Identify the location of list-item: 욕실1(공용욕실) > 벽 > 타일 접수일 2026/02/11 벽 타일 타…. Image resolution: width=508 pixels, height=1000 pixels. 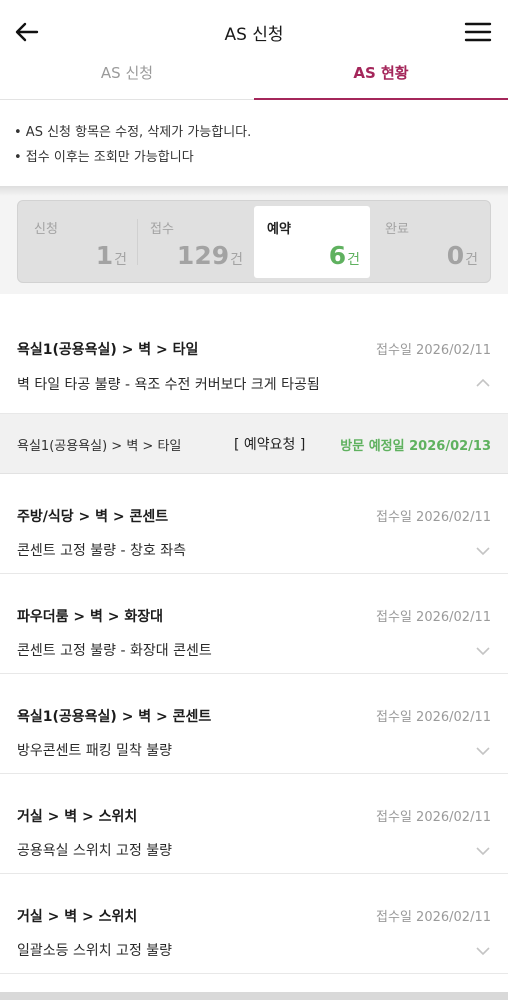
(254, 354).